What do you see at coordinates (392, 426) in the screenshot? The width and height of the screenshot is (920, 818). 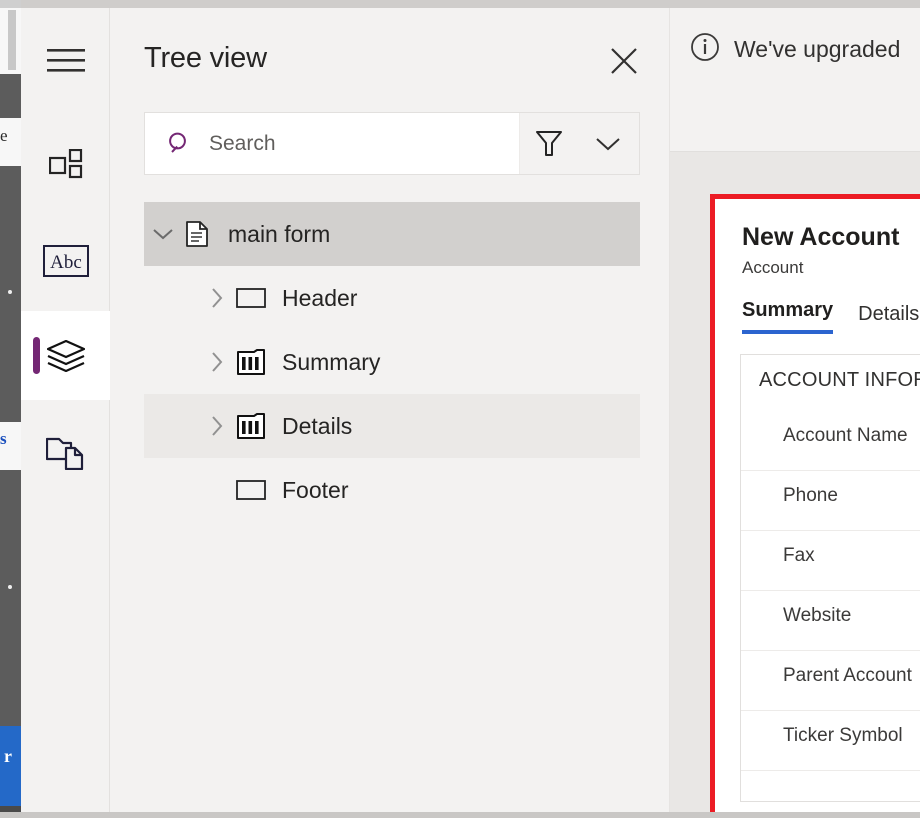 I see `tree-row-details: Details` at bounding box center [392, 426].